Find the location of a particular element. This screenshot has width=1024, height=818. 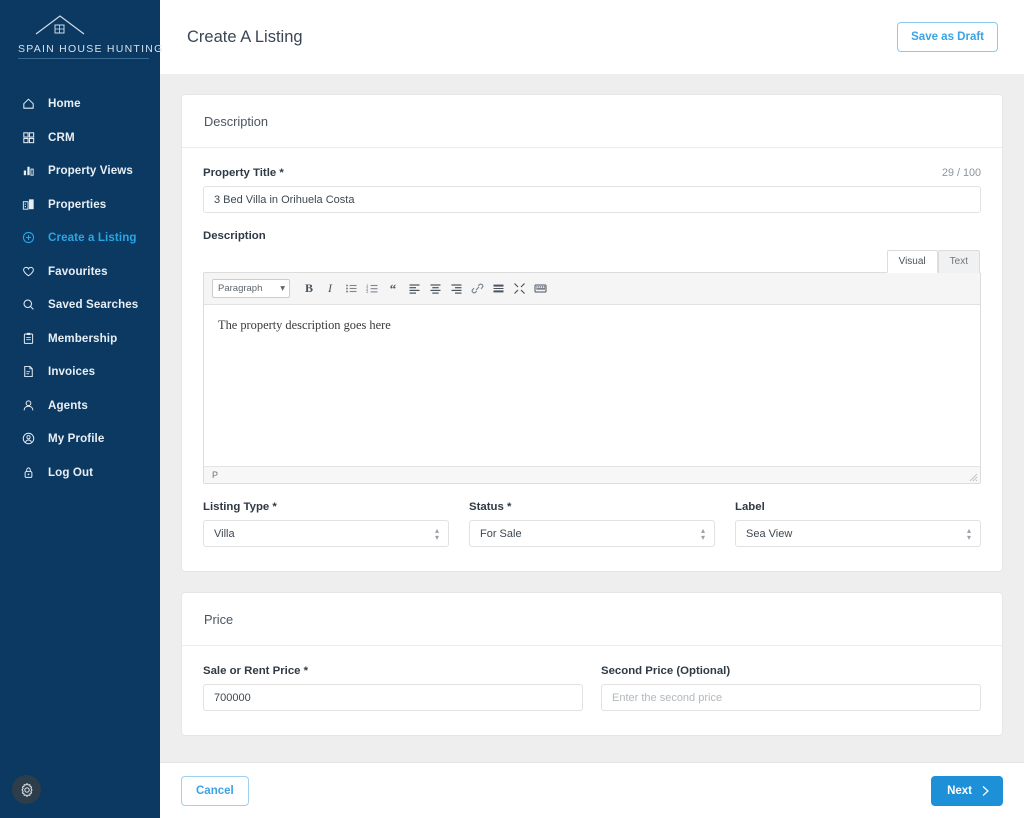

house-roof-icon is located at coordinates (60, 25).